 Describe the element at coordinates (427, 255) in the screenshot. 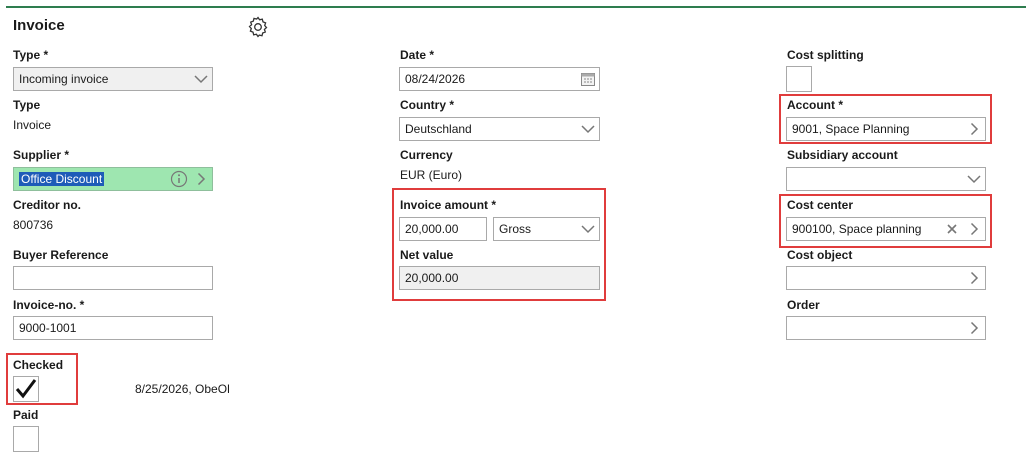

I see `net-value-label: Net value` at that location.